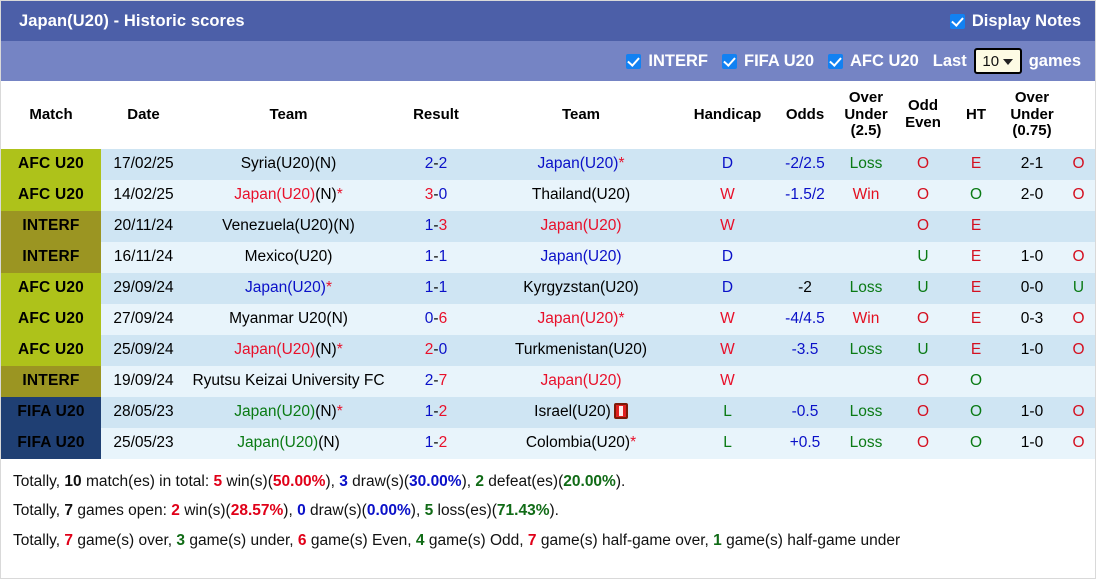 This screenshot has width=1096, height=579. What do you see at coordinates (581, 412) in the screenshot?
I see `cell-away-team: Israel(U20)` at bounding box center [581, 412].